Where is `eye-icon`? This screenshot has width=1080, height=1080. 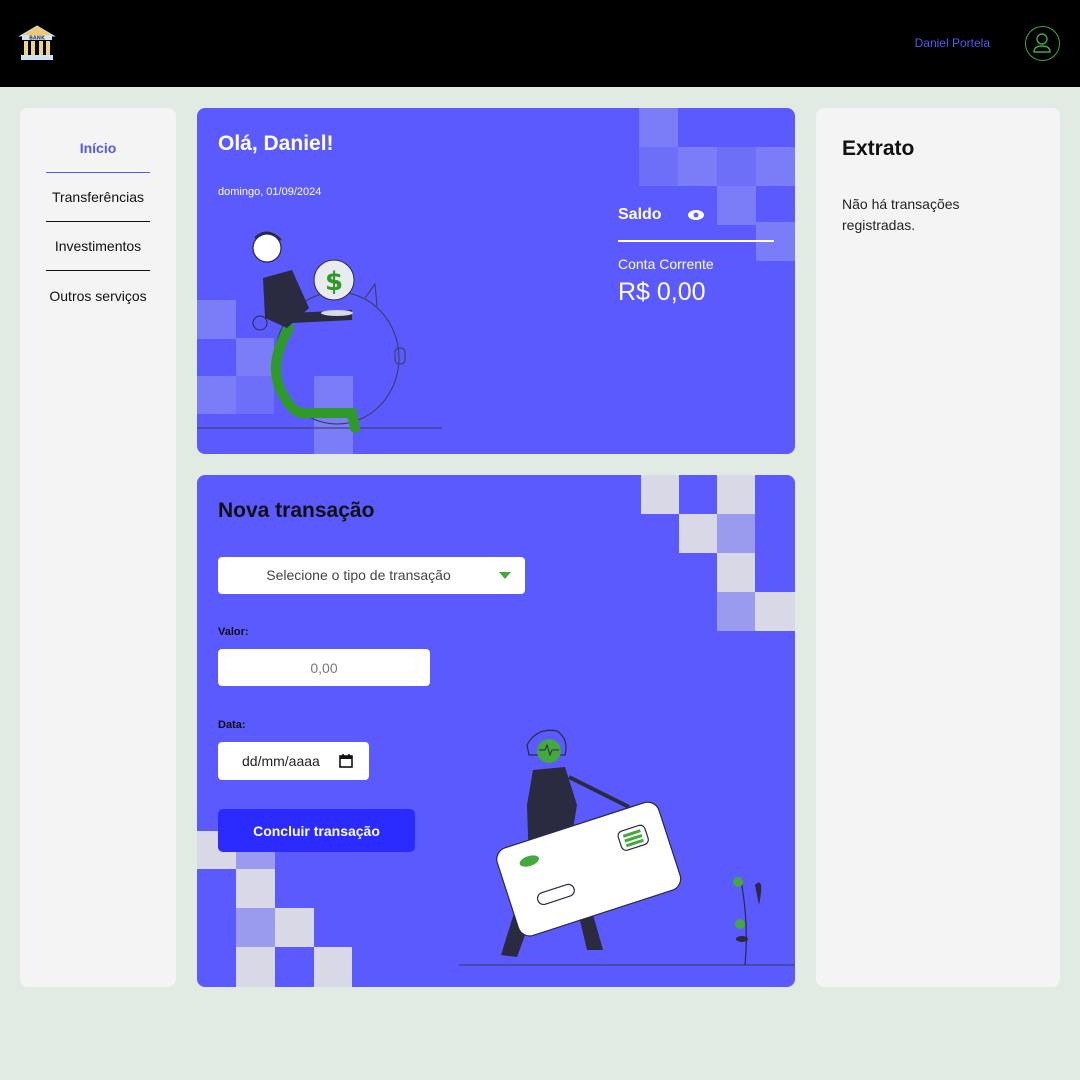 eye-icon is located at coordinates (696, 215).